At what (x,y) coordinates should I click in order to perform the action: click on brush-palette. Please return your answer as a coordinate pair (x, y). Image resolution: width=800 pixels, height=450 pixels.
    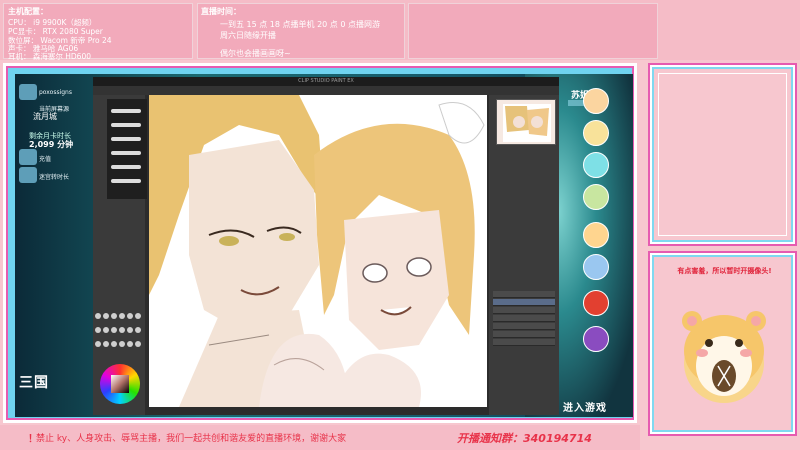
    Looking at the image, I should click on (127, 149).